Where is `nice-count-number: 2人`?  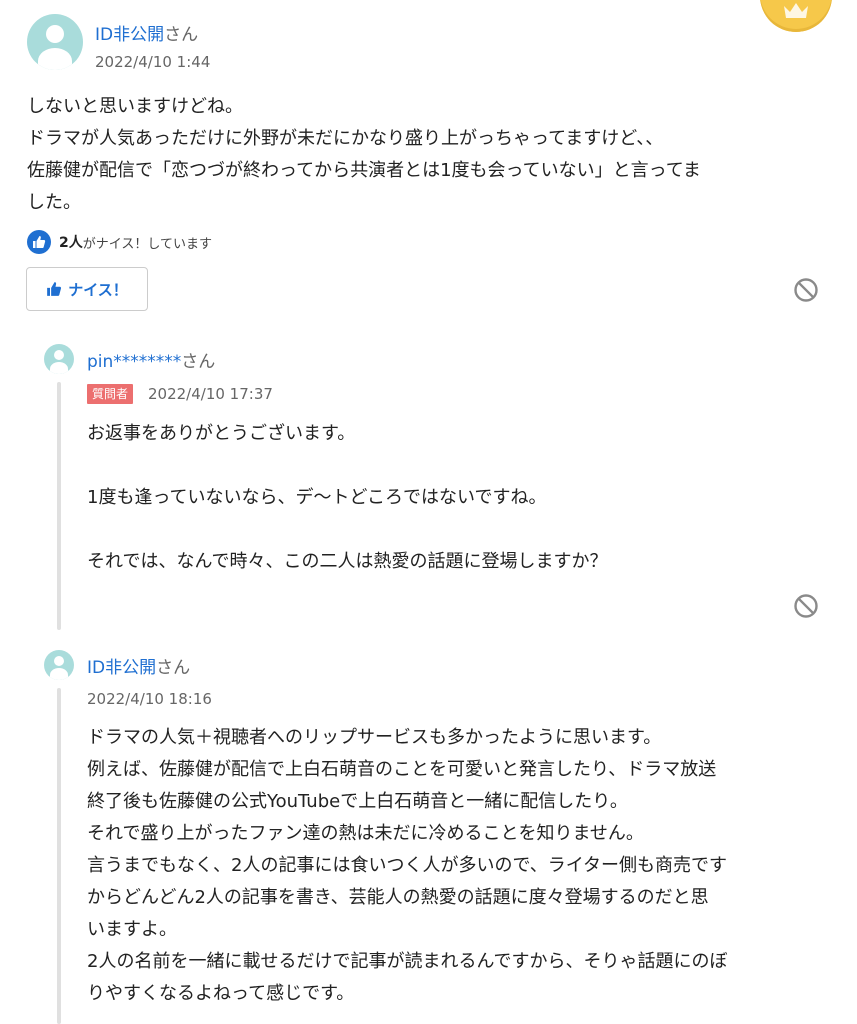
nice-count-number: 2人 is located at coordinates (71, 243).